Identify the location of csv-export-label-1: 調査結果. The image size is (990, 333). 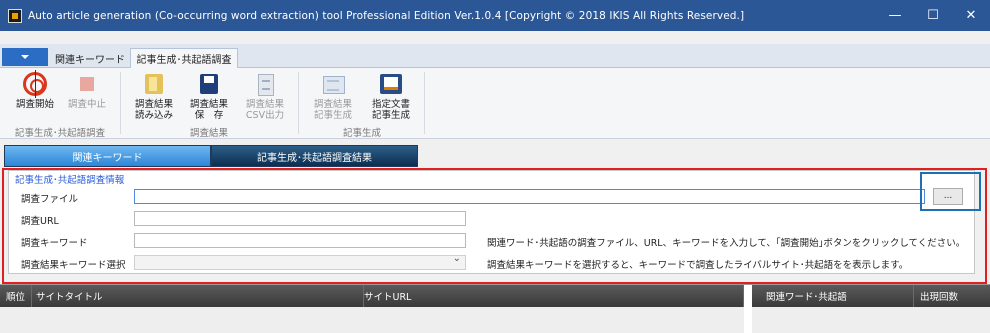
(264, 104).